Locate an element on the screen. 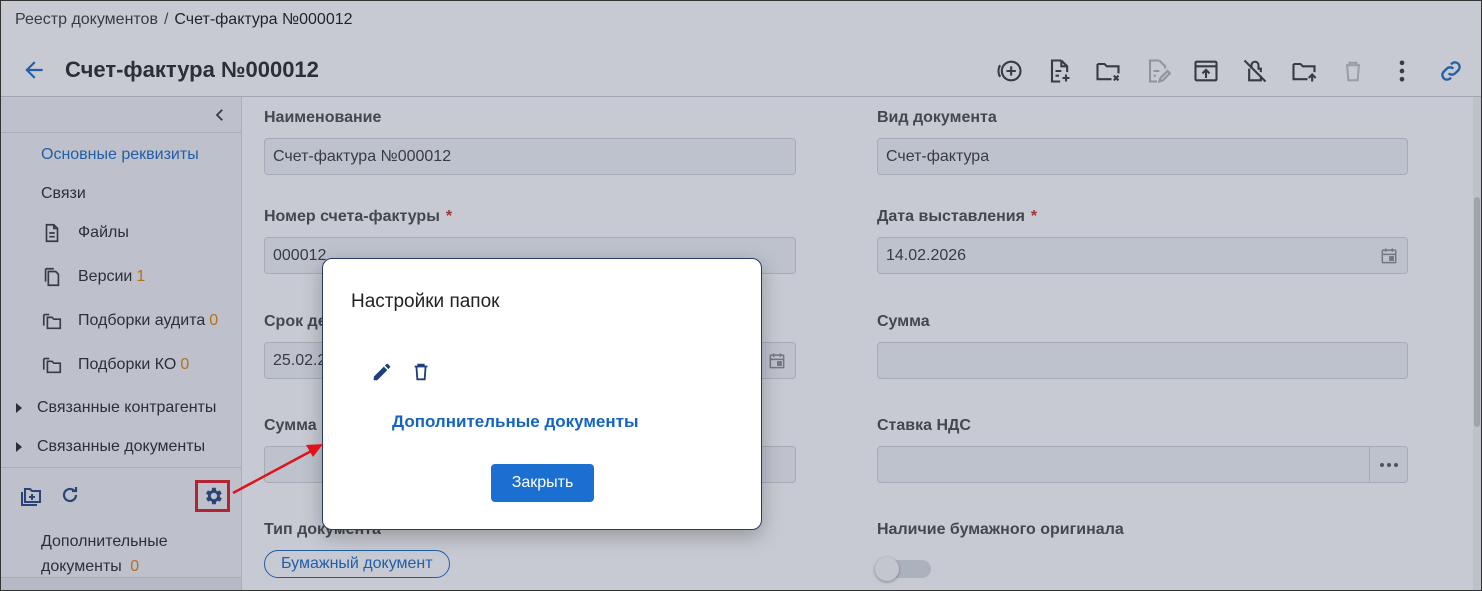 This screenshot has height=591, width=1482. close-button: Закрыть is located at coordinates (542, 483).